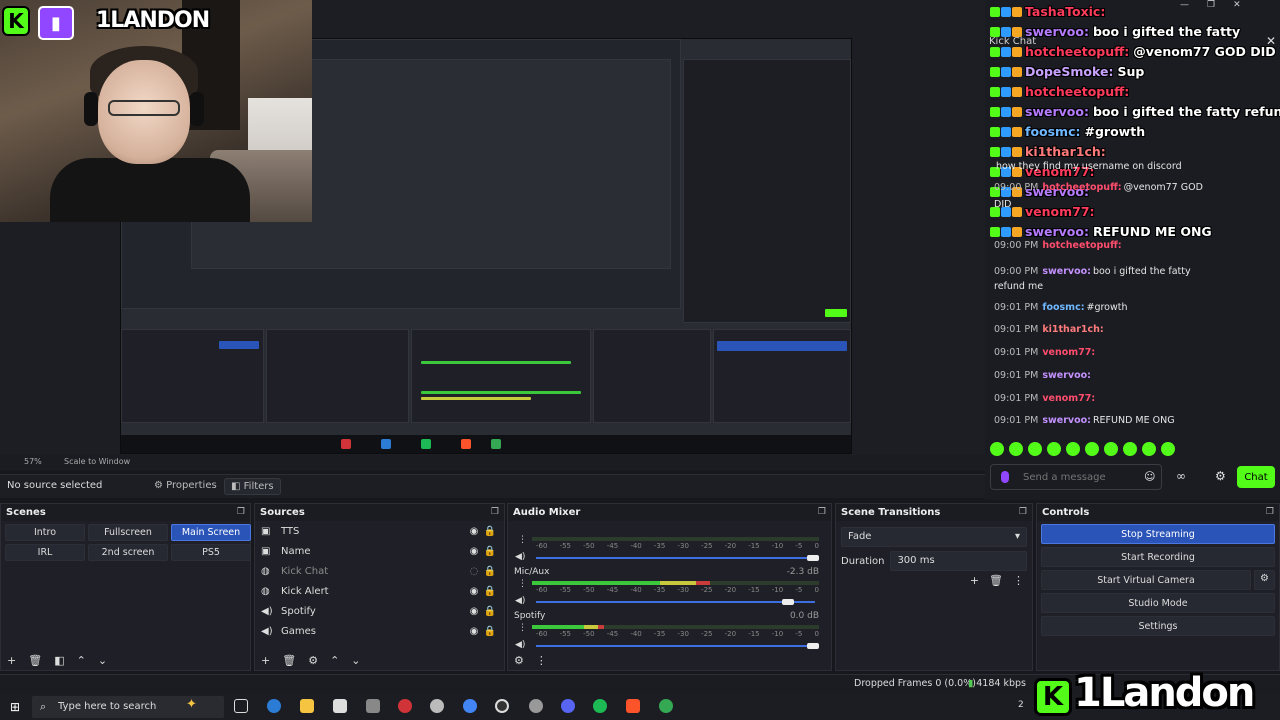  Describe the element at coordinates (379, 571) in the screenshot. I see `source-item: ◍ Kick Chat ◌ 🔒` at that location.